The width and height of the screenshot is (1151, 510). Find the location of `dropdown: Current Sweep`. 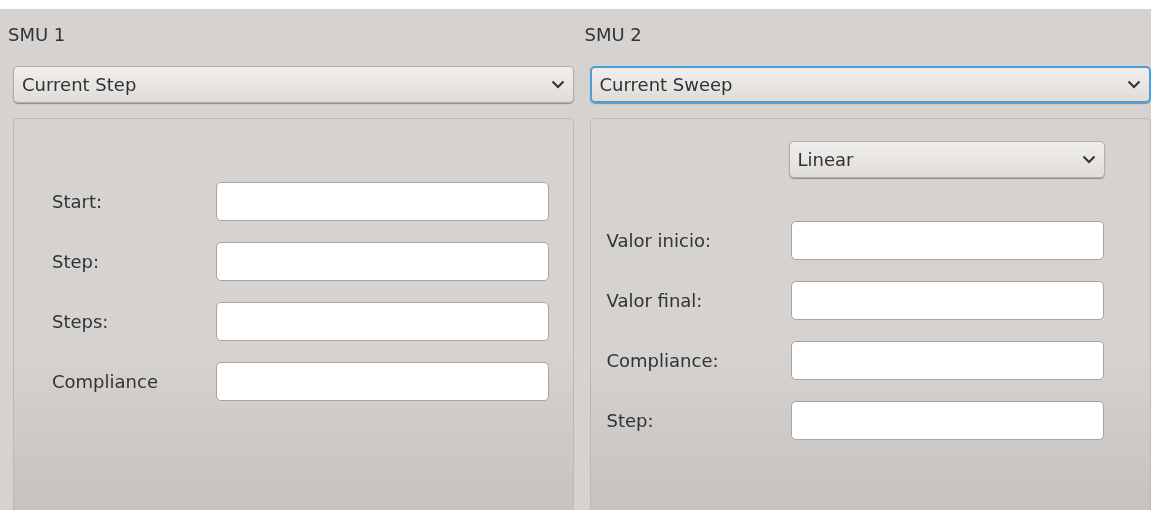

dropdown: Current Sweep is located at coordinates (870, 84).